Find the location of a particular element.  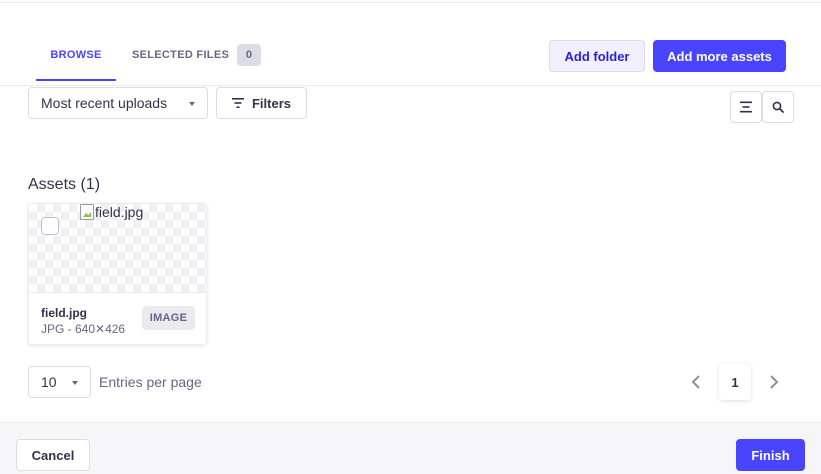

chevron-left-icon is located at coordinates (695, 382).